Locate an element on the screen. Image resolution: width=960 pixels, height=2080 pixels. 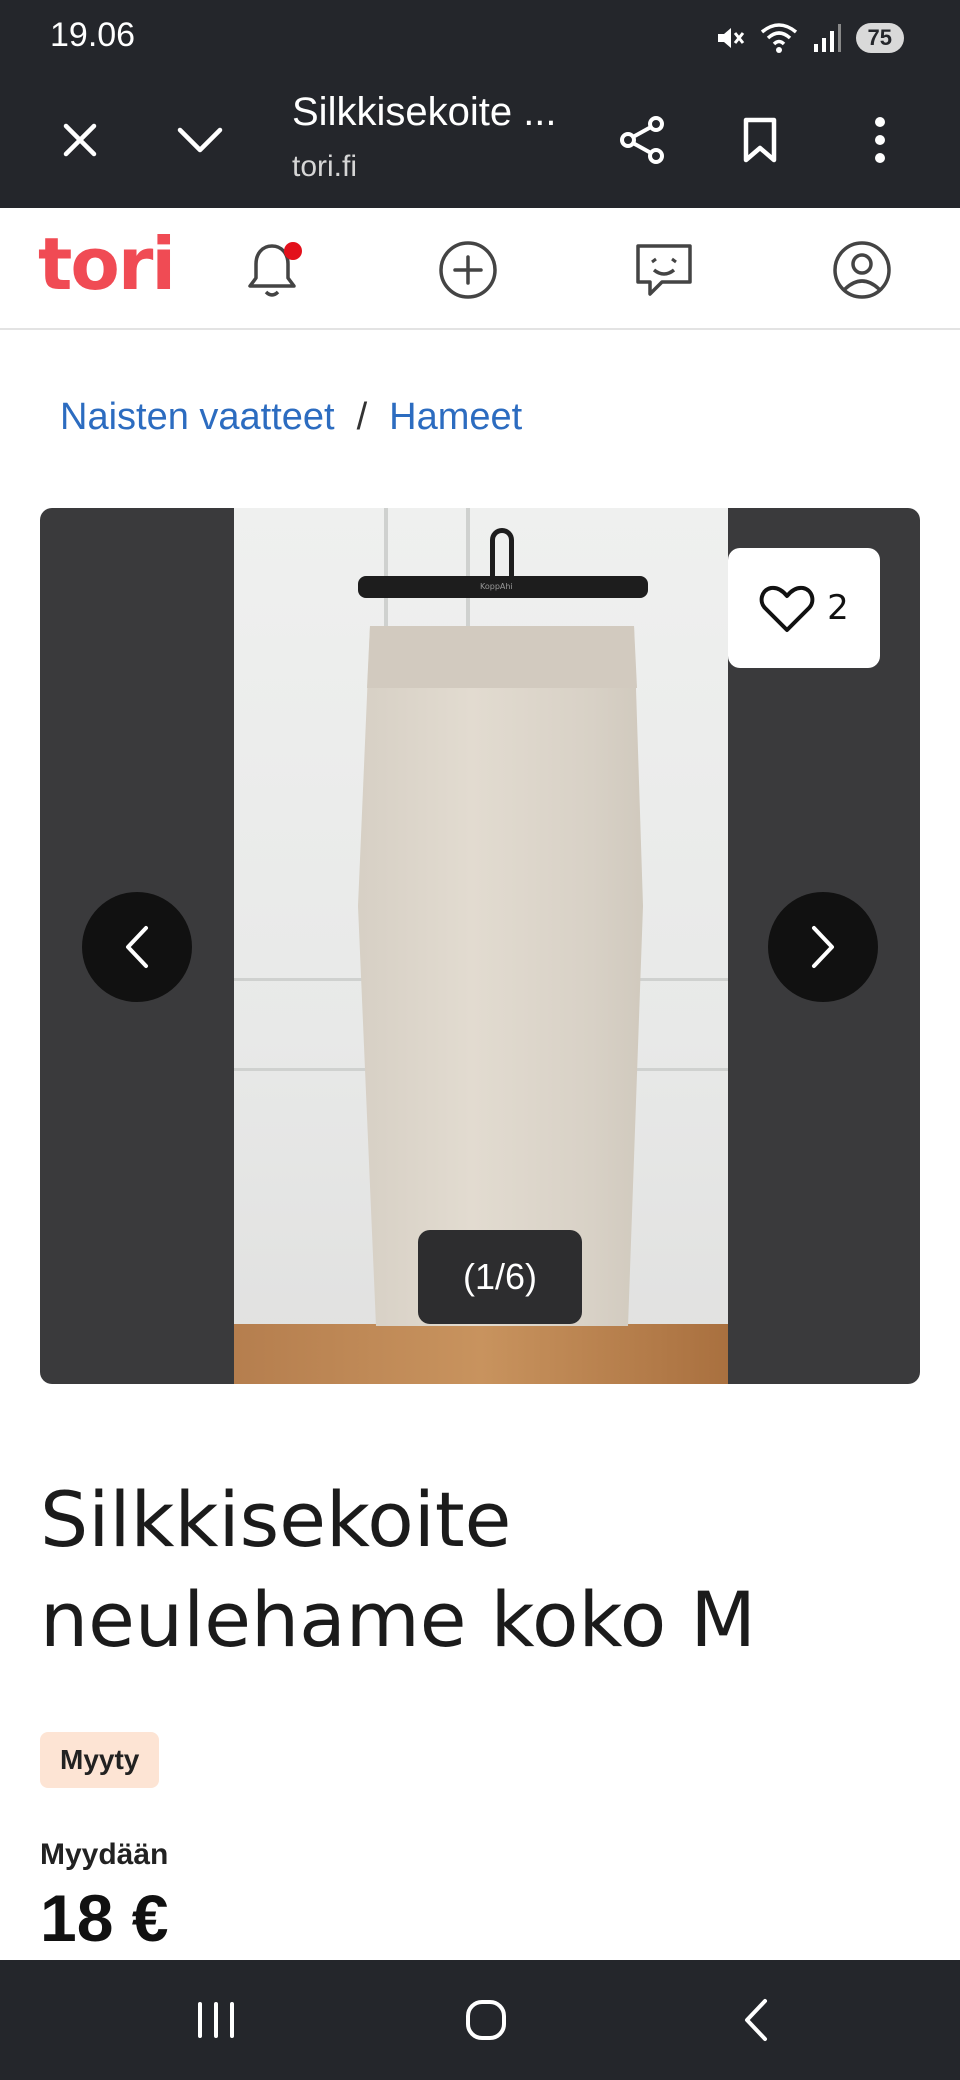
hanger-brand: KoppAhi is located at coordinates (496, 586).